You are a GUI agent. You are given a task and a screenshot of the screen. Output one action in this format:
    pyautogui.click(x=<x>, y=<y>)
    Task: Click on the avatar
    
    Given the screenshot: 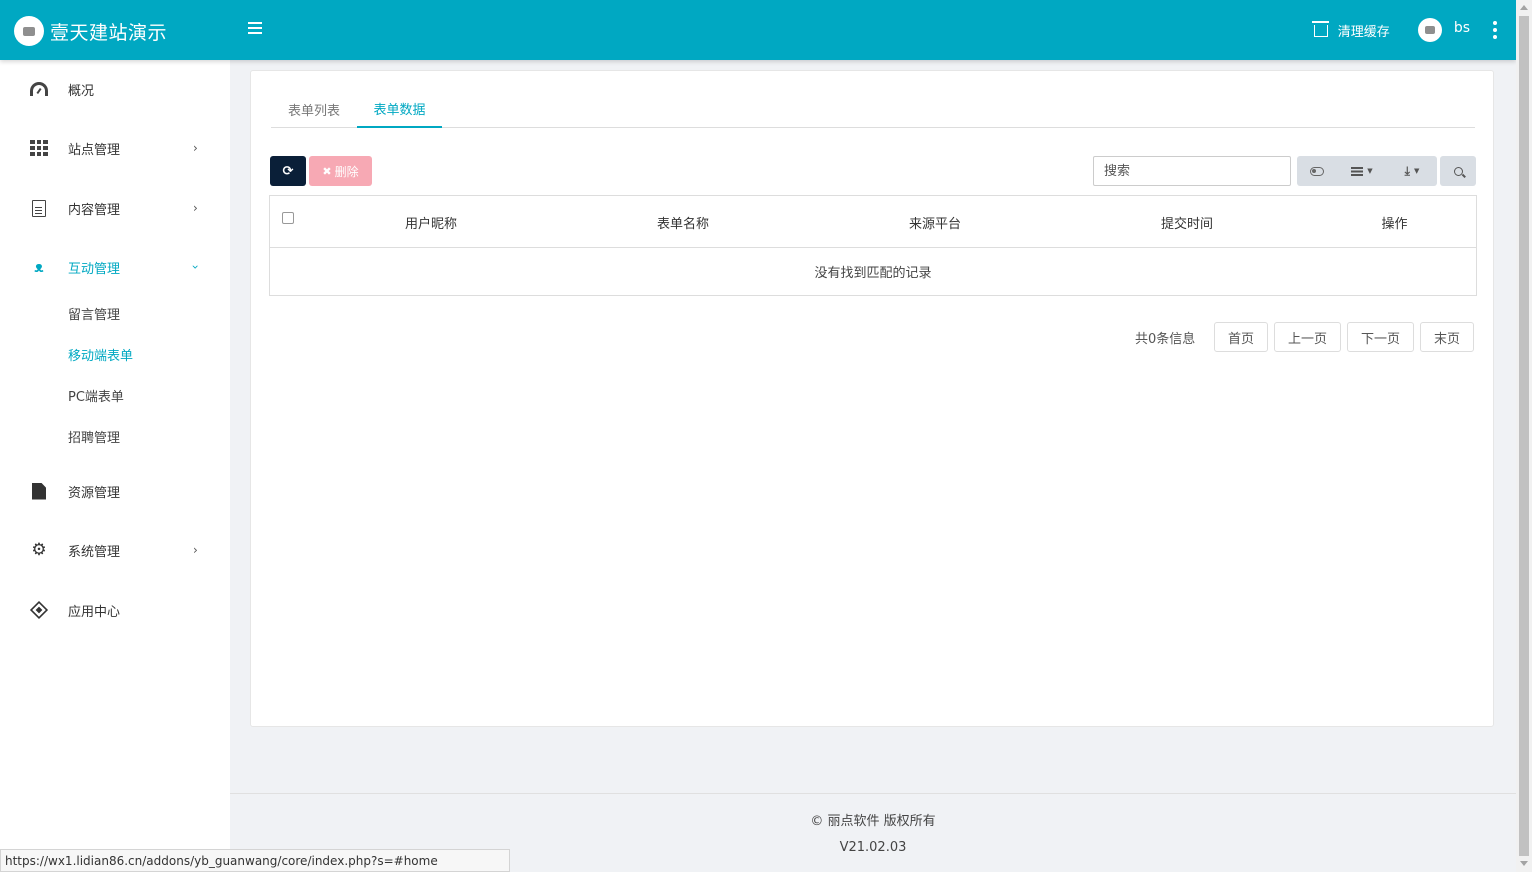 What is the action you would take?
    pyautogui.click(x=1429, y=30)
    